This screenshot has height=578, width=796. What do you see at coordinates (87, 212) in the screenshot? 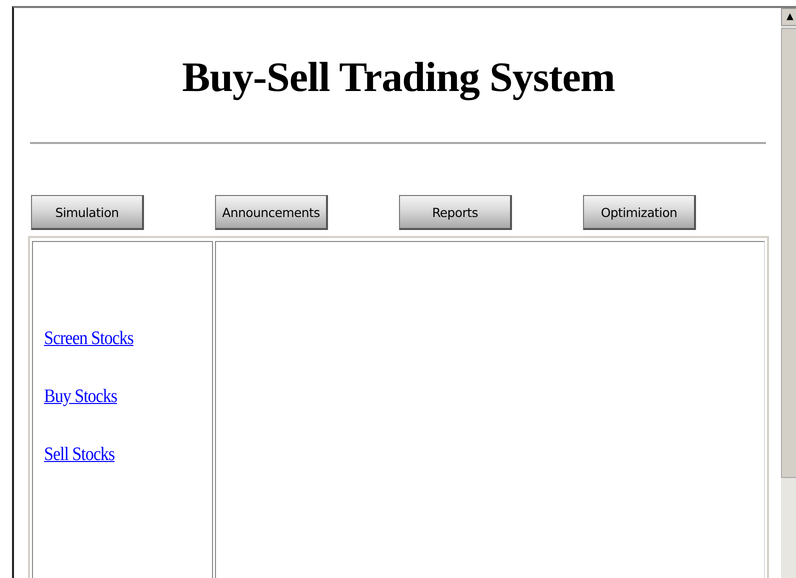
I see `nav-button: Simulation` at bounding box center [87, 212].